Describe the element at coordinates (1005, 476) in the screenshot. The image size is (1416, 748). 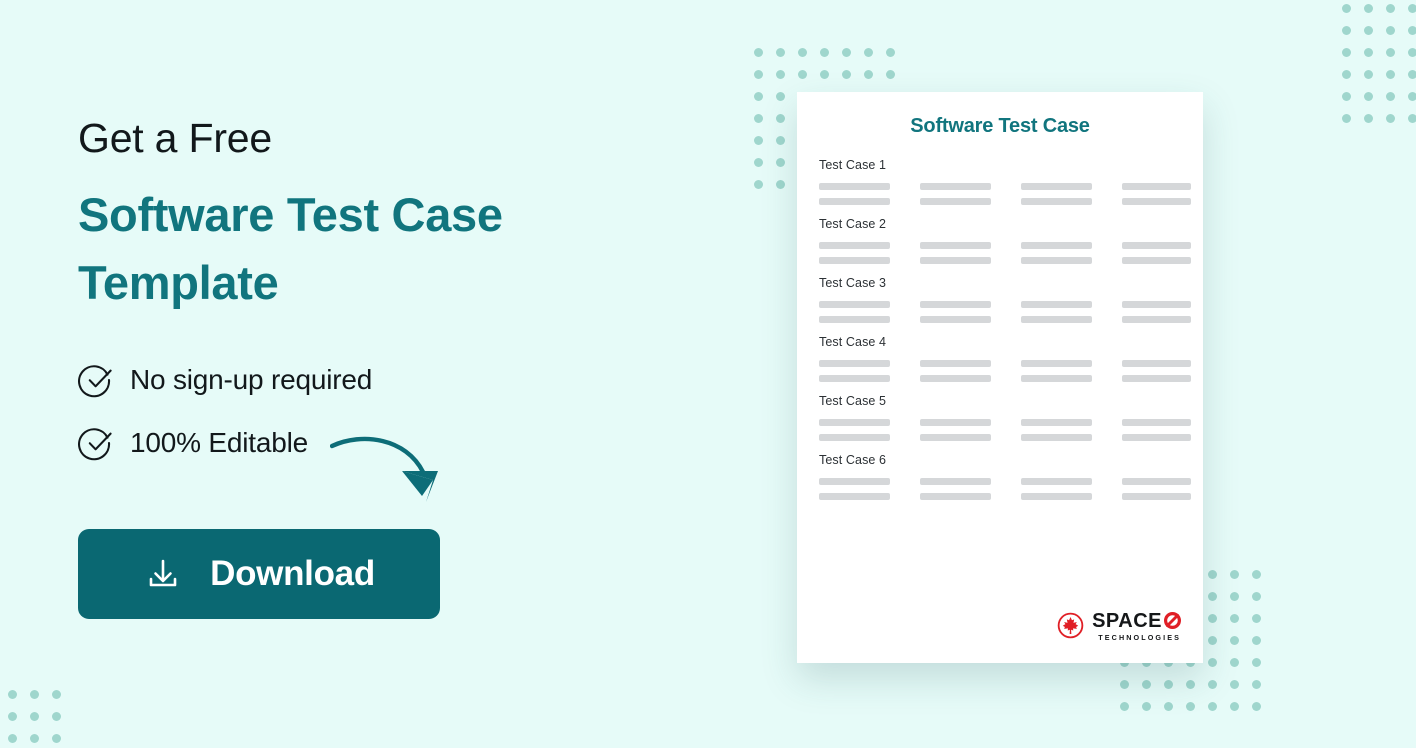
I see `test-case-block: Test Case 6` at that location.